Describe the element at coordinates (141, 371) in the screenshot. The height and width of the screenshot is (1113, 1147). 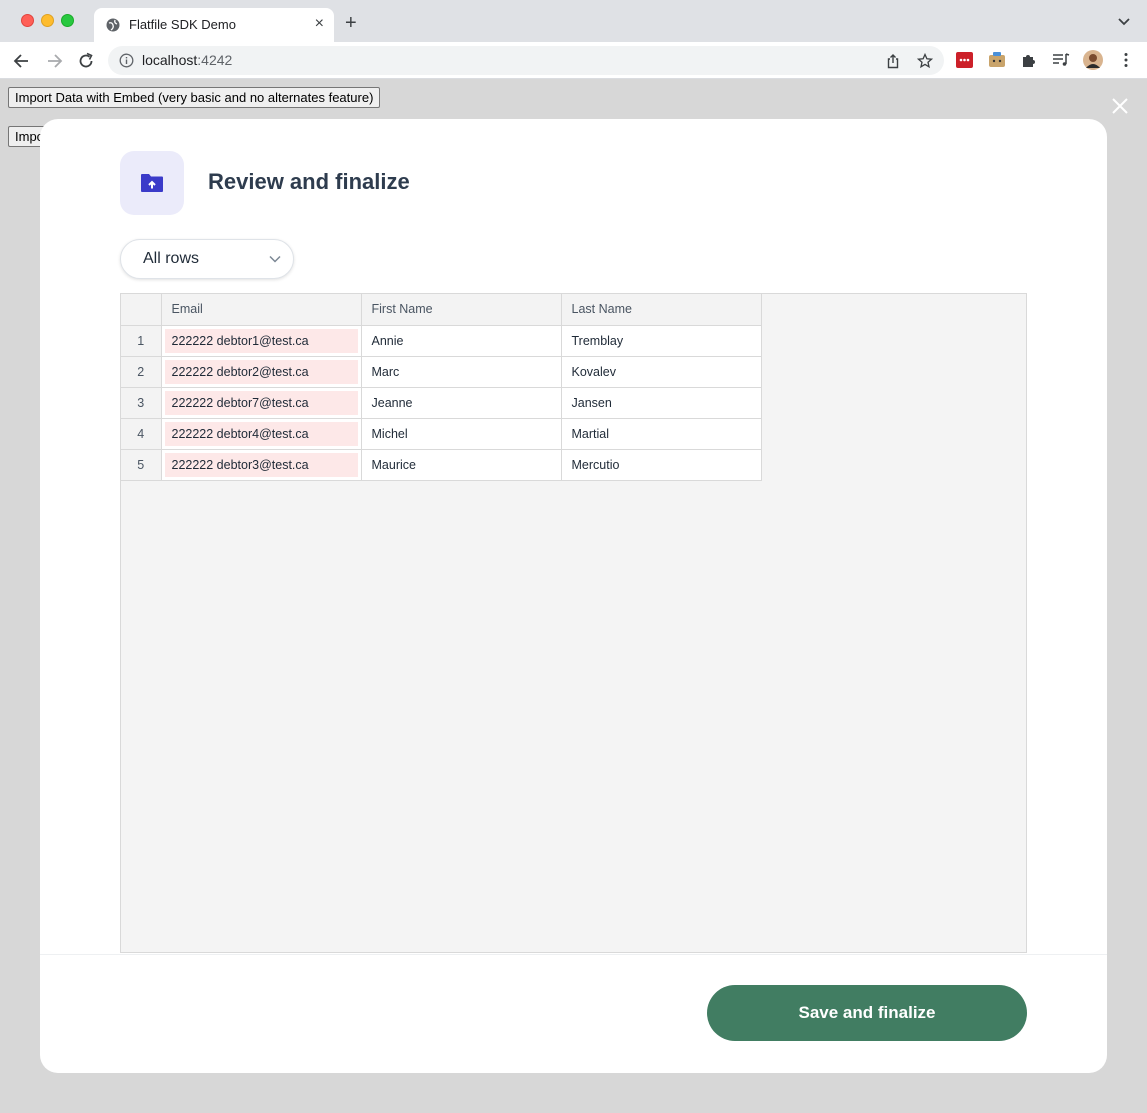
I see `row-number: 2` at that location.